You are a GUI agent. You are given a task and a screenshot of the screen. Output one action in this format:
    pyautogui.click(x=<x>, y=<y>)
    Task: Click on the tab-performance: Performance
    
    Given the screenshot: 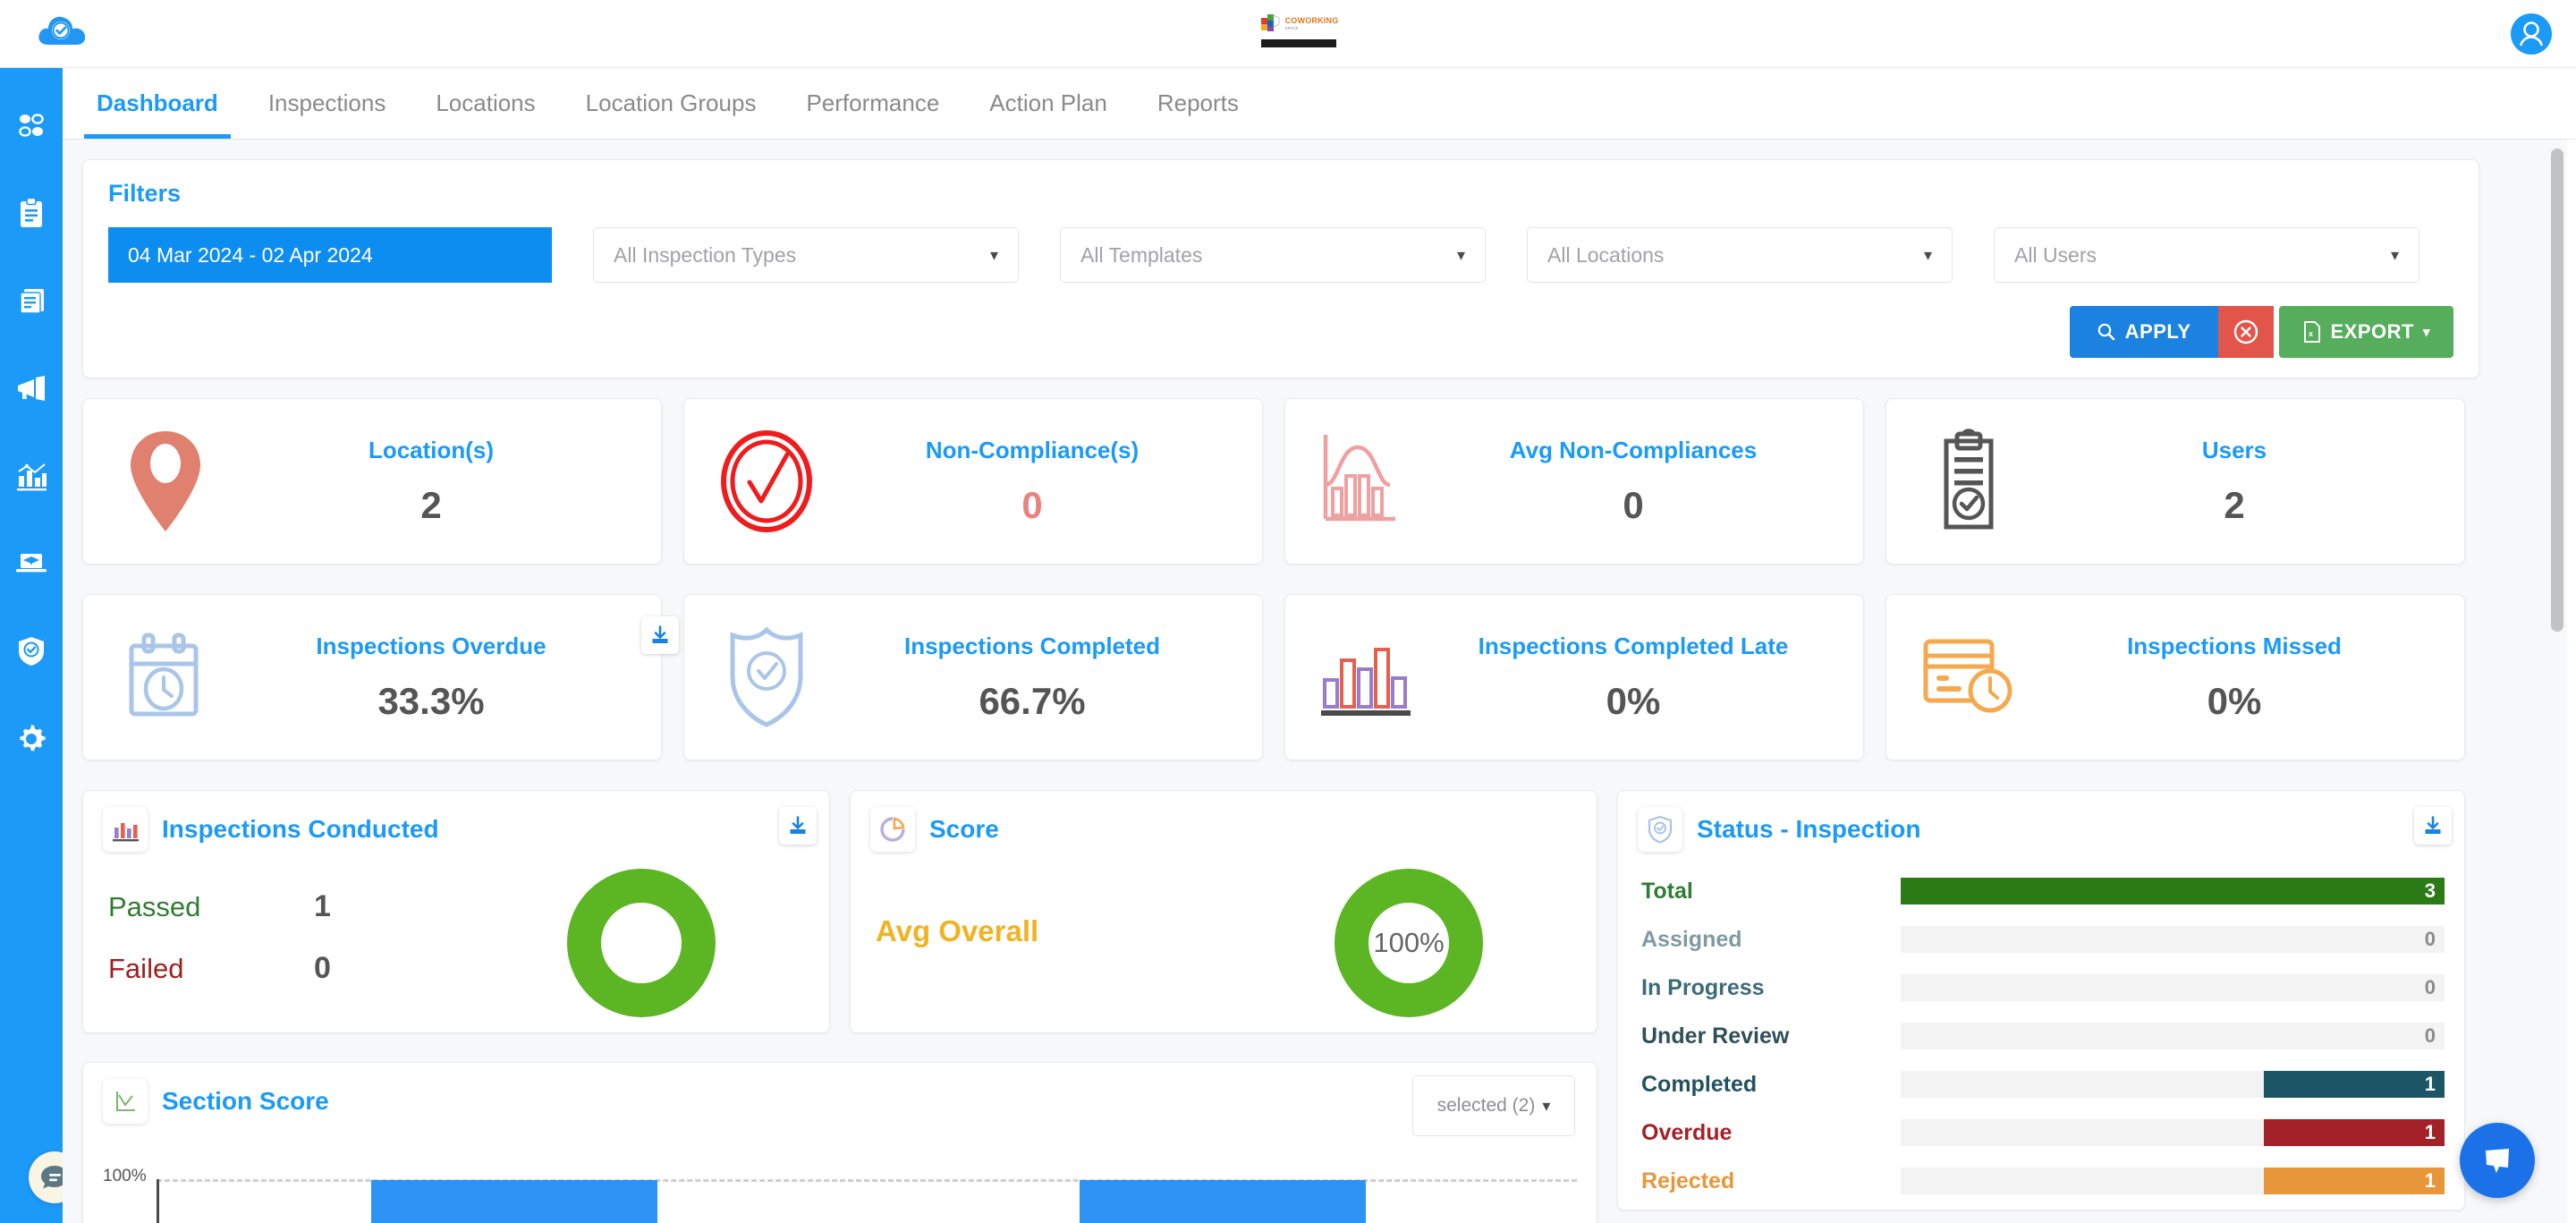 What is the action you would take?
    pyautogui.click(x=872, y=103)
    